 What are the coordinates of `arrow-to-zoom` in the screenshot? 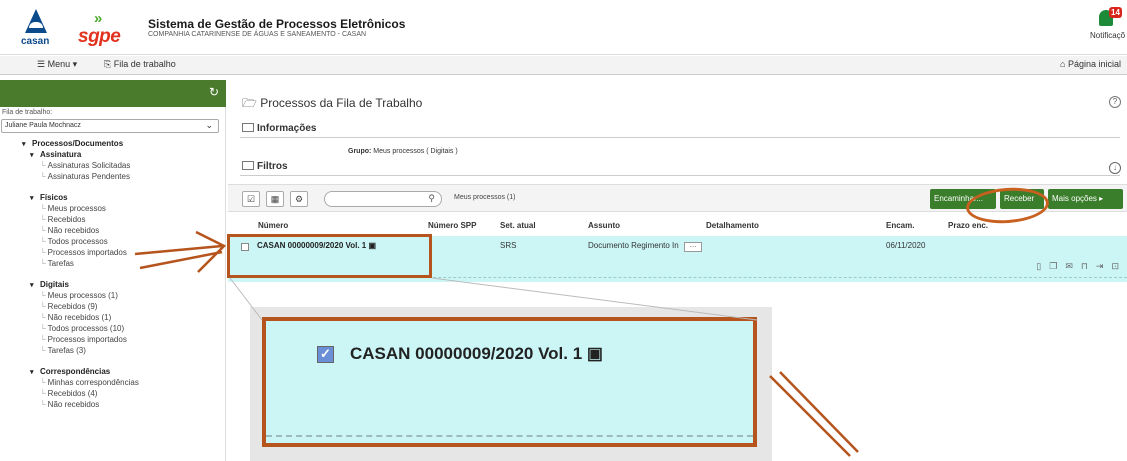 It's located at (814, 414).